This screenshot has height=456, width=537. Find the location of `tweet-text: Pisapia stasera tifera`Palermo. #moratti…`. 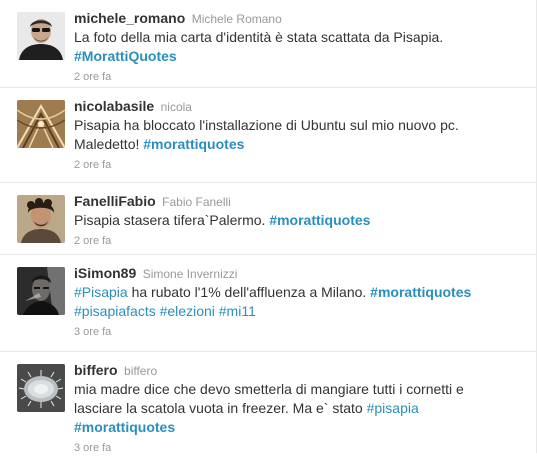

tweet-text: Pisapia stasera tifera`Palermo. #moratti… is located at coordinates (301, 220).